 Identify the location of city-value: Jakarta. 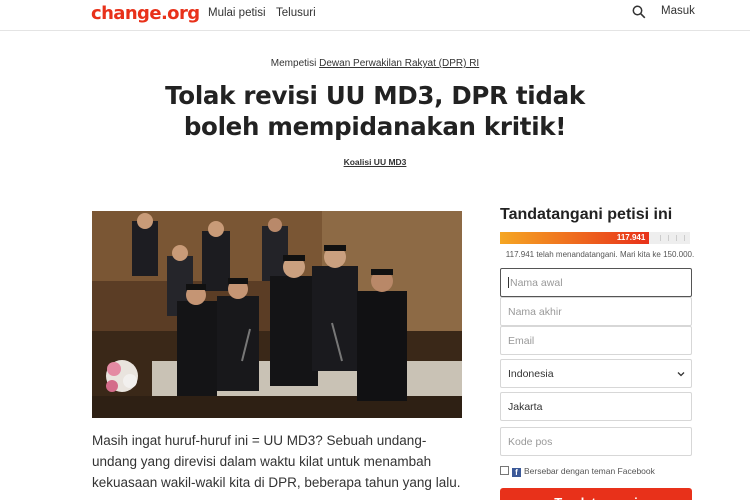
(525, 407).